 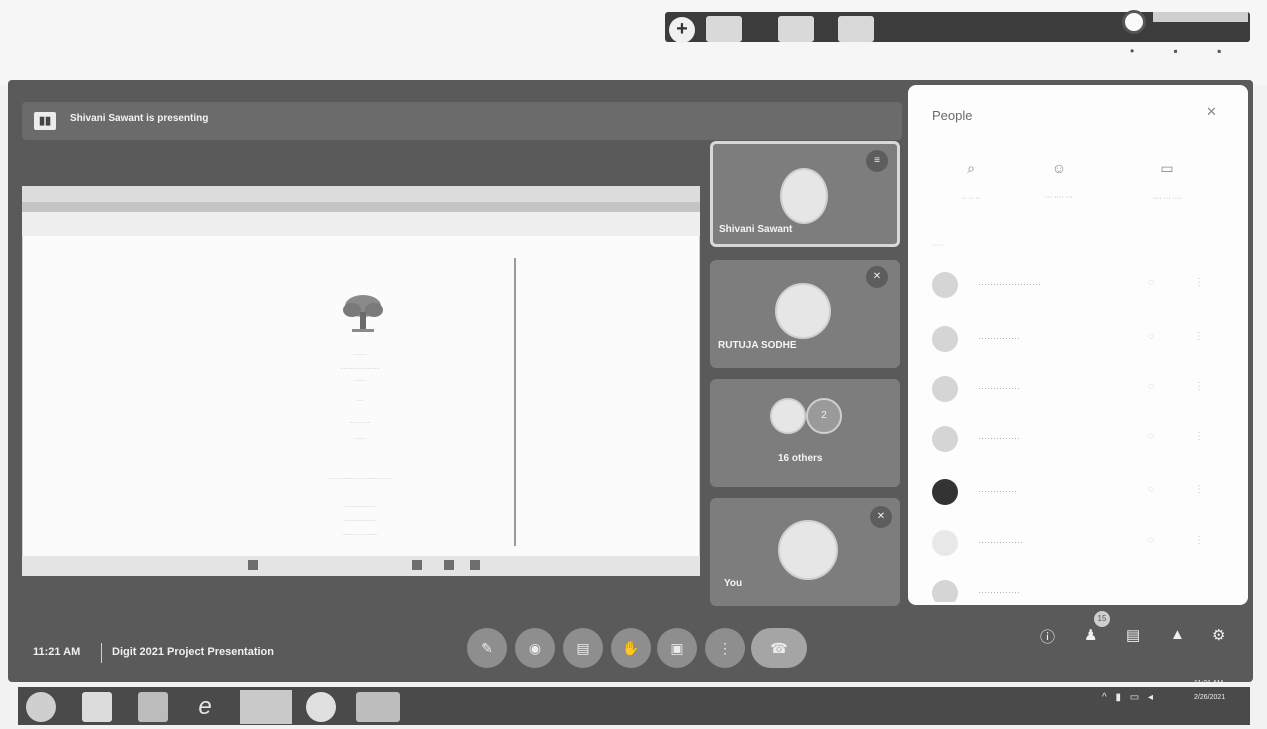 What do you see at coordinates (363, 313) in the screenshot?
I see `tree-logo-icon` at bounding box center [363, 313].